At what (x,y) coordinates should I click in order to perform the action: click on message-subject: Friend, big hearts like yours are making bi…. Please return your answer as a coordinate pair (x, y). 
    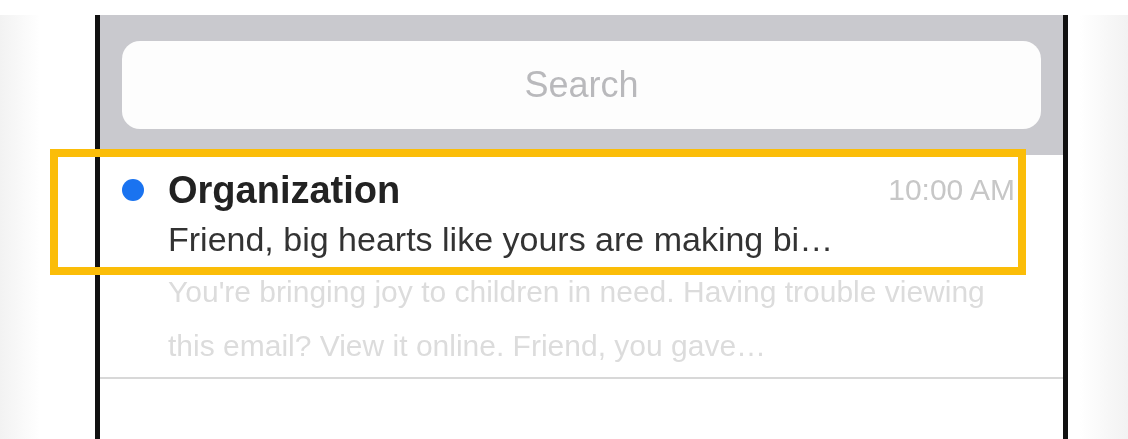
    Looking at the image, I should click on (501, 239).